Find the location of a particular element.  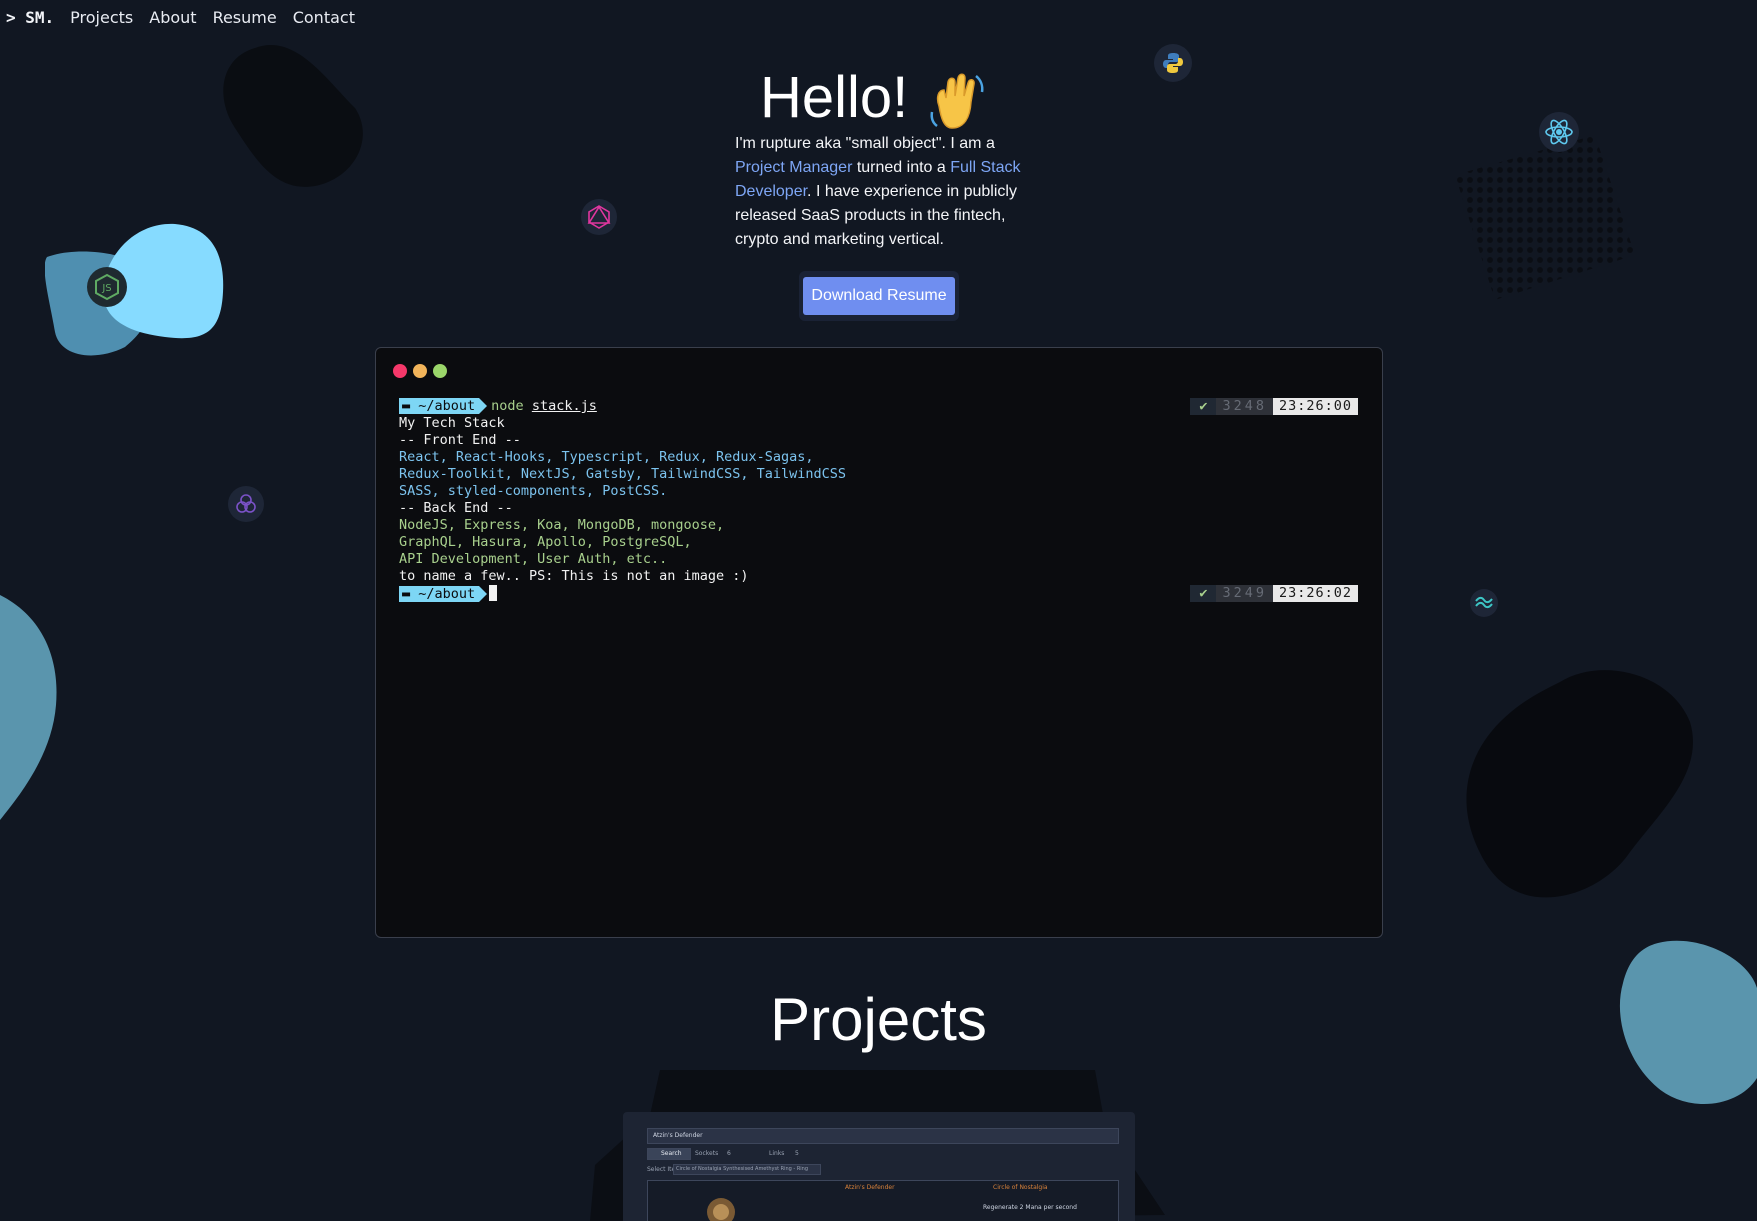

terminal-output-line: -- Front End -- is located at coordinates (460, 440).